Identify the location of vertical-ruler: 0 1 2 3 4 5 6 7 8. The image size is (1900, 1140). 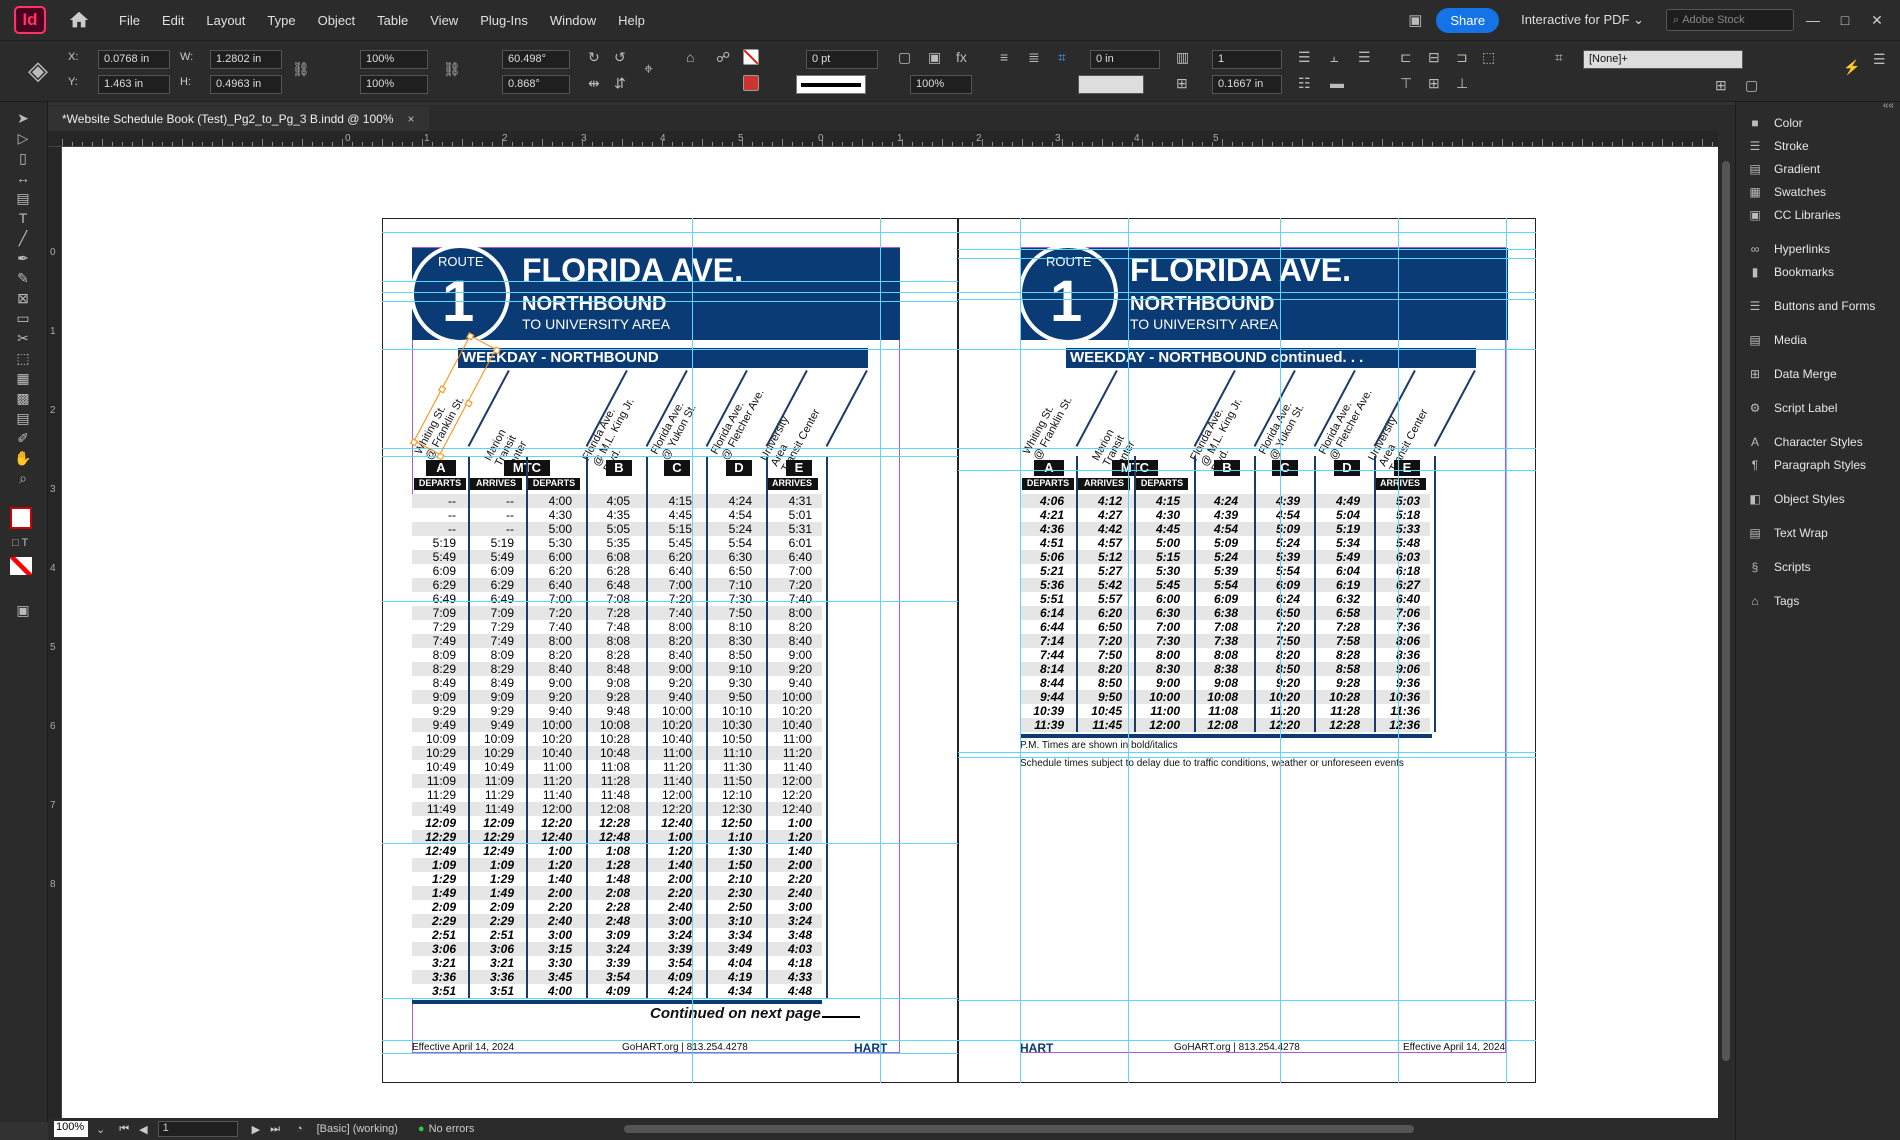
(55, 634).